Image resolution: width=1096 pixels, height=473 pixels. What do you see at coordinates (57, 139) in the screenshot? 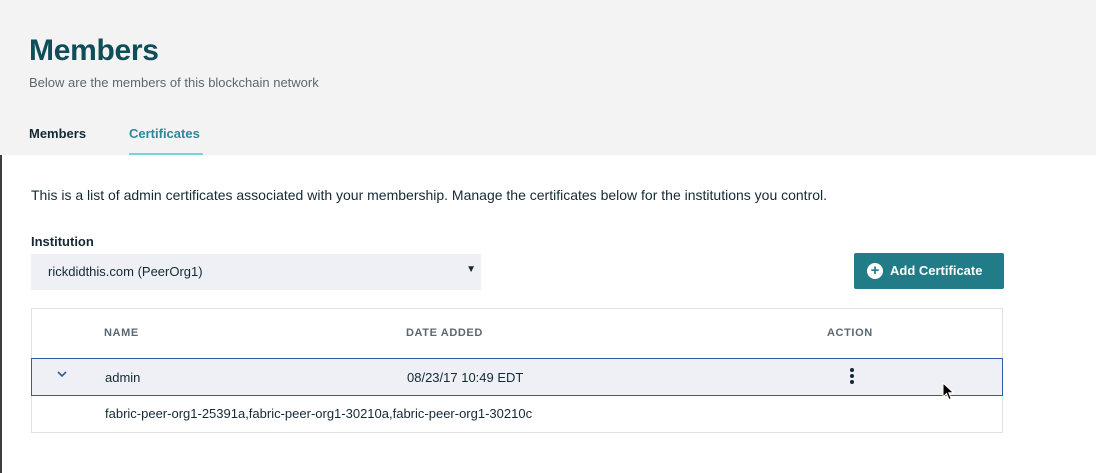
I see `tab-members: Members` at bounding box center [57, 139].